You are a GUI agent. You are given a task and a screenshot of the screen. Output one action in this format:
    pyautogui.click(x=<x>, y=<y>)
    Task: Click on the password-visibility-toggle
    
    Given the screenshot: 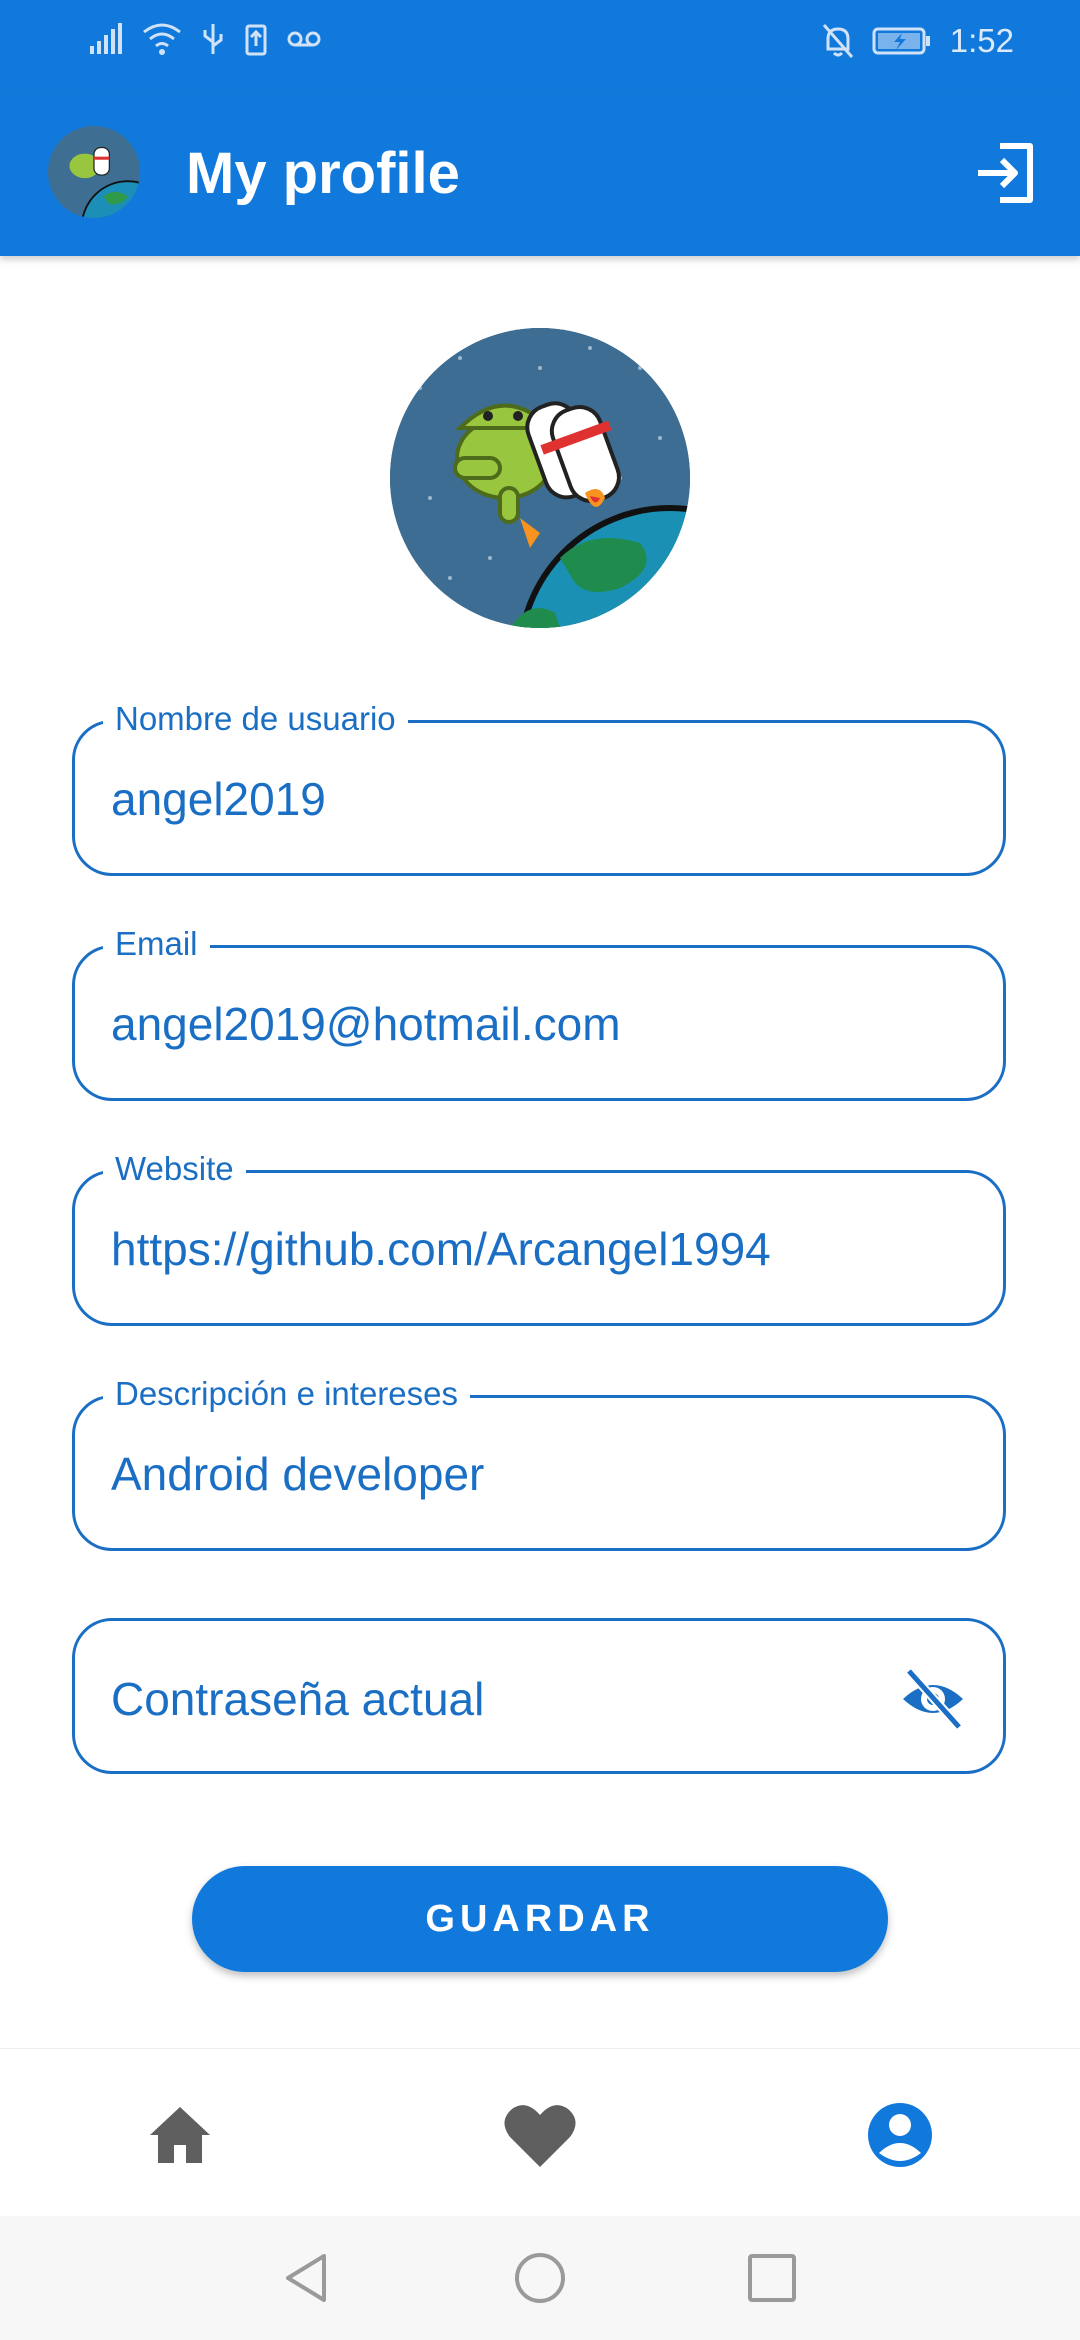 What is the action you would take?
    pyautogui.click(x=933, y=1699)
    